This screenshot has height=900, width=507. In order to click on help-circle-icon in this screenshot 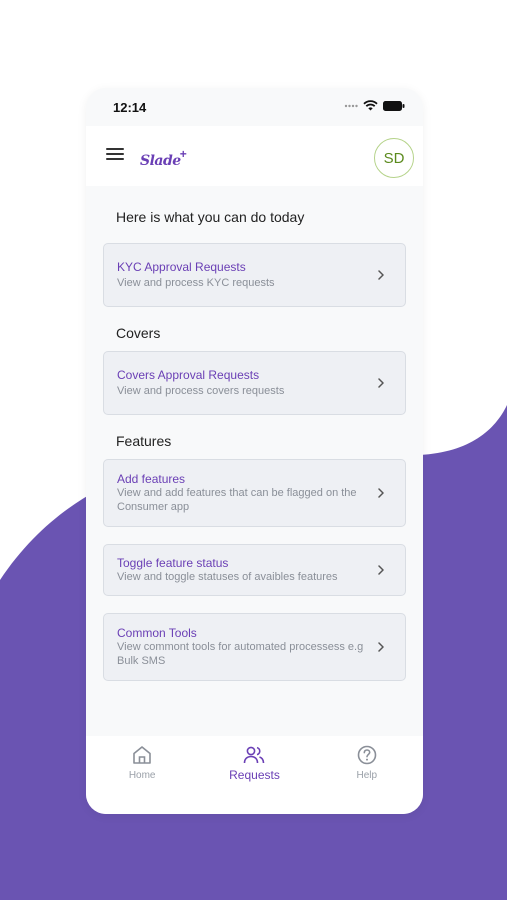, I will do `click(367, 755)`.